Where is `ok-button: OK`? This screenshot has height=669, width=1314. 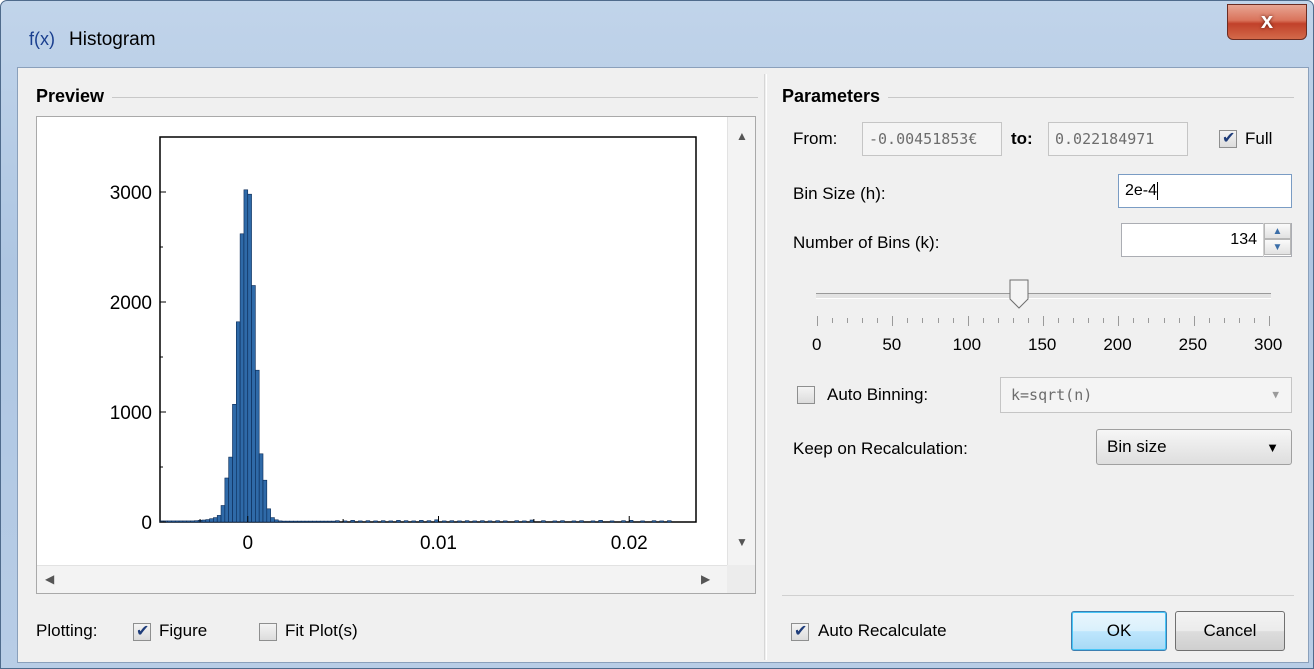 ok-button: OK is located at coordinates (1119, 631).